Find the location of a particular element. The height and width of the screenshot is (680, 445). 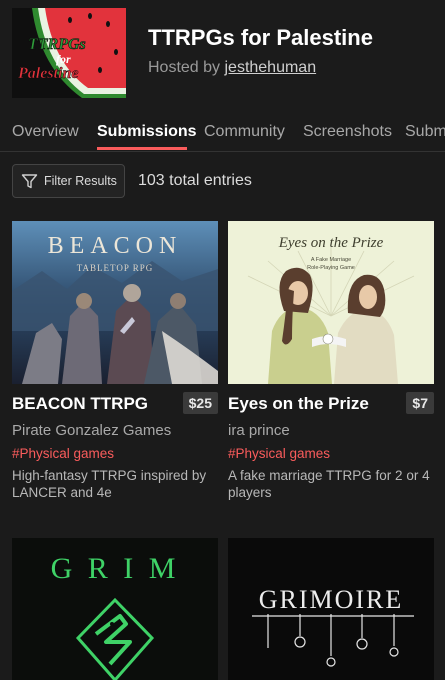

game-cover: GRIMOIRE is located at coordinates (331, 609).